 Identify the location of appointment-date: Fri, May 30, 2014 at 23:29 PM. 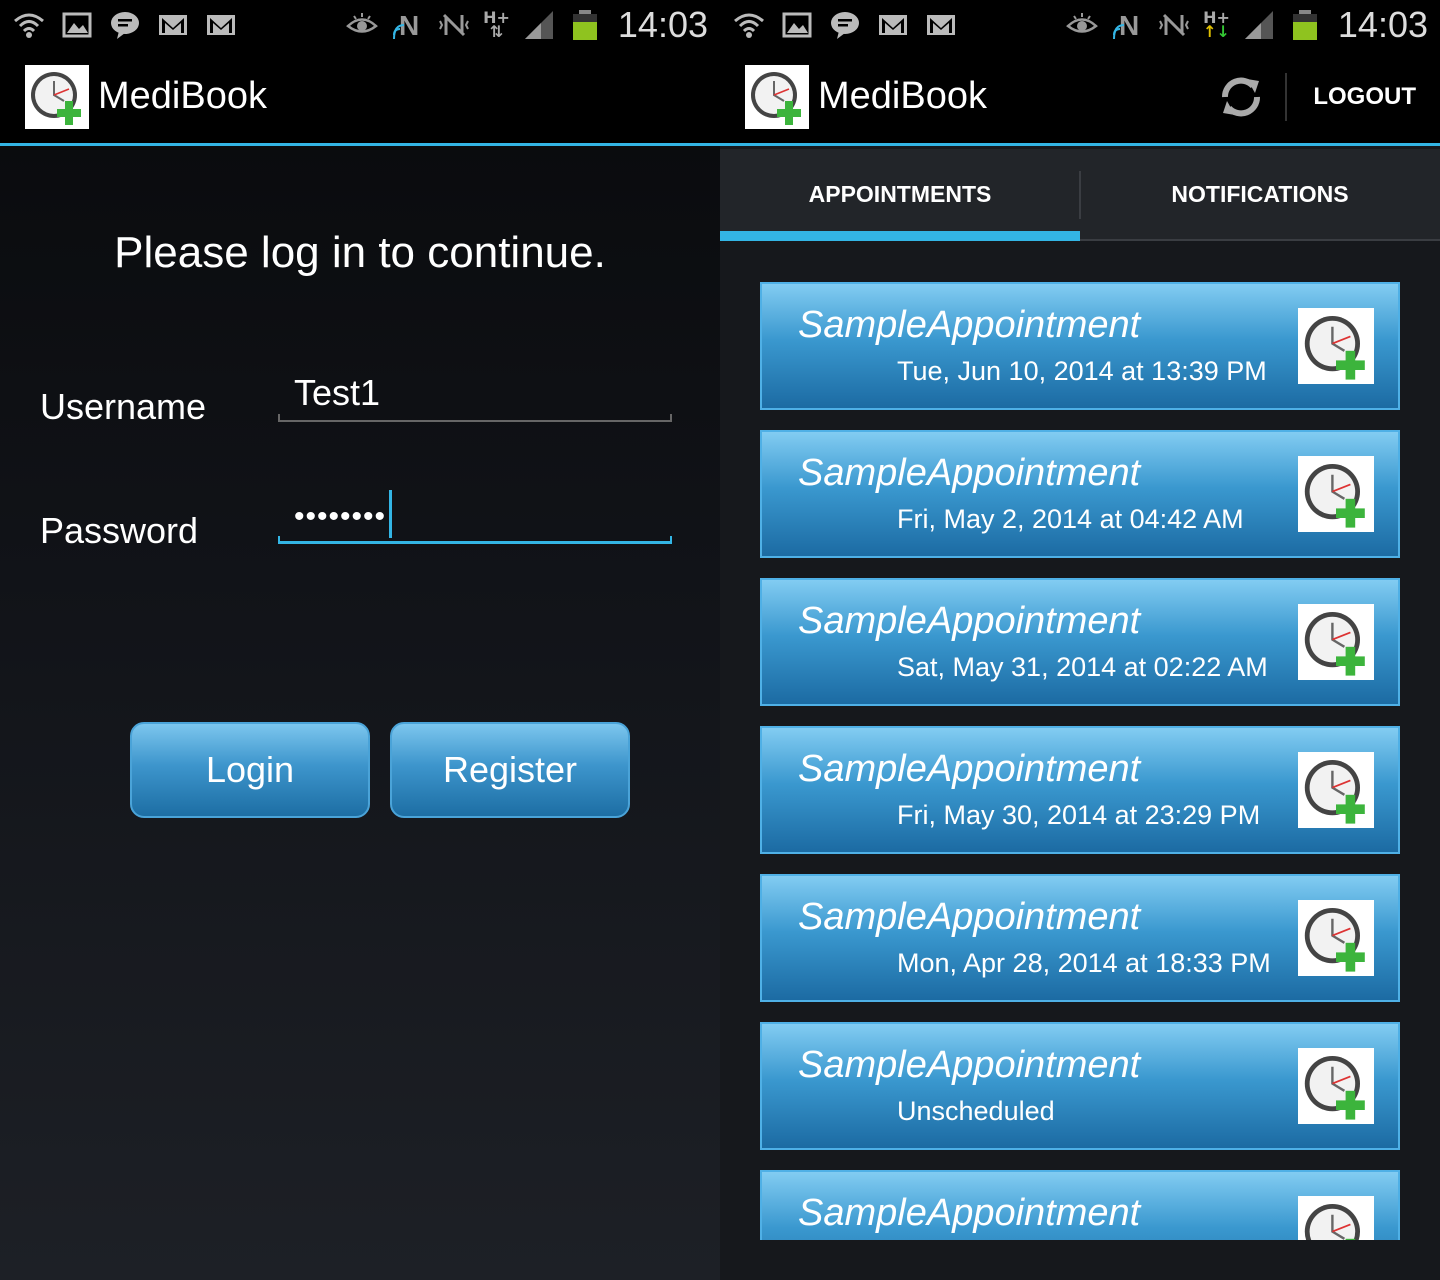
(1079, 815).